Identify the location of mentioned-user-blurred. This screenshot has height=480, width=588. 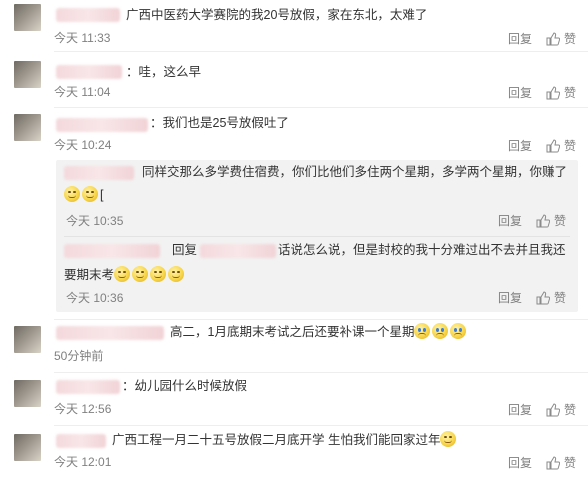
(238, 251).